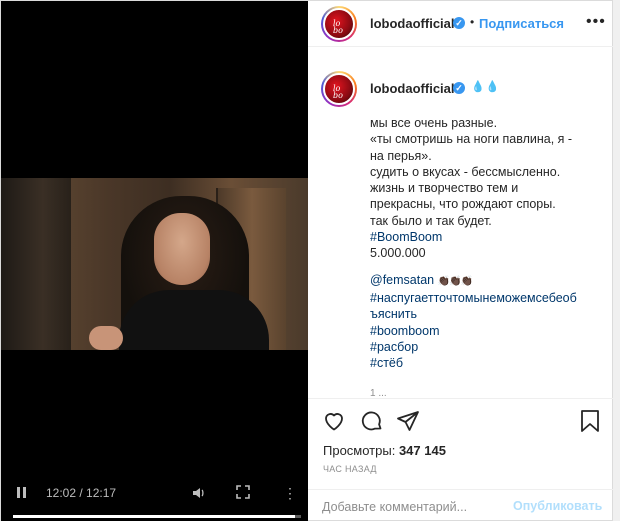 This screenshot has height=521, width=620. I want to click on fullscreen-icon, so click(243, 492).